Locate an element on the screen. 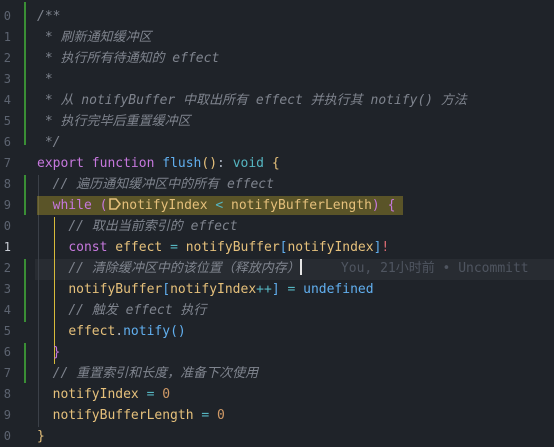 This screenshot has height=447, width=554. code-token: effect is located at coordinates (139, 247).